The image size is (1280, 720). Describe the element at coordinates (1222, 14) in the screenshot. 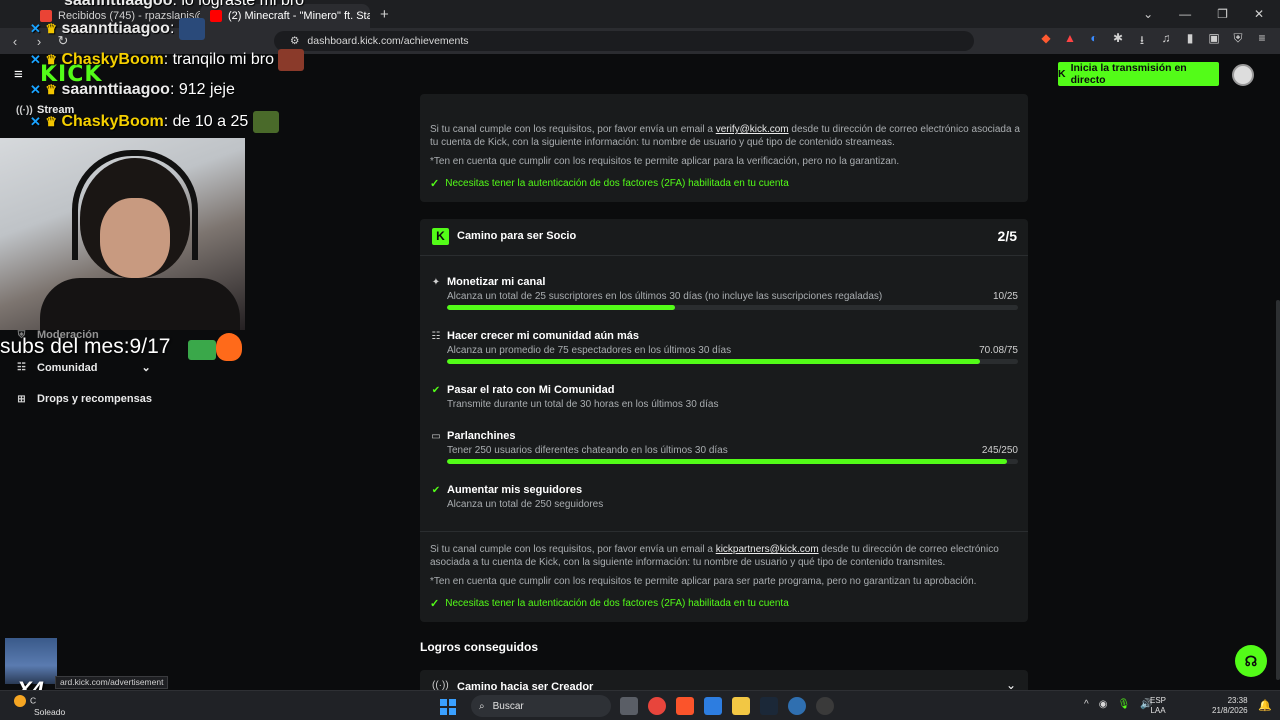

I see `maximize-icon: ❐` at that location.